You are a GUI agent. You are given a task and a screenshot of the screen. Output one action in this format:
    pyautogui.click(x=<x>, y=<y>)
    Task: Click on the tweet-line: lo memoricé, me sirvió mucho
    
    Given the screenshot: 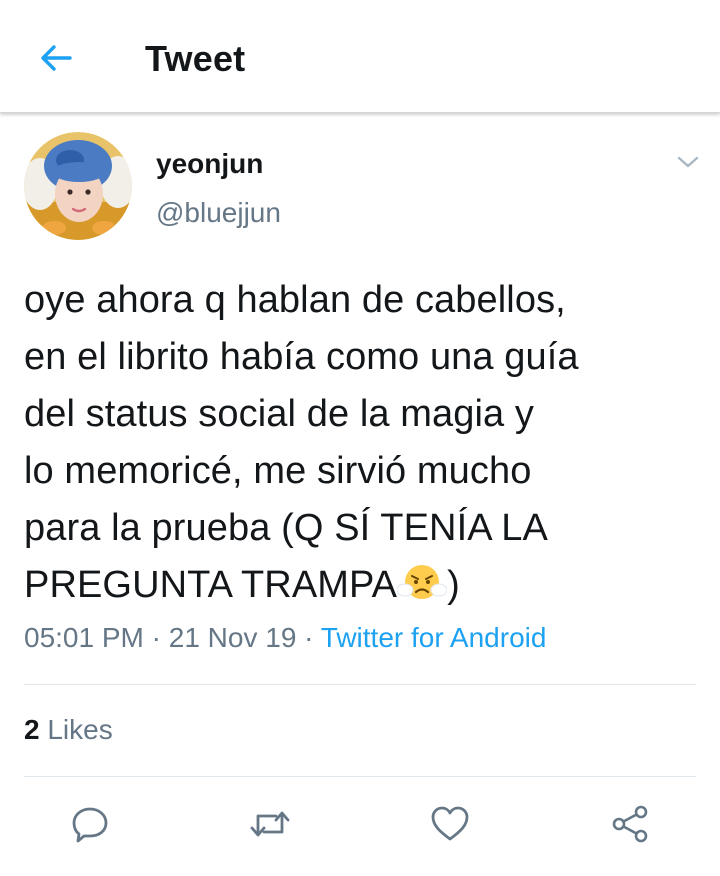 What is the action you would take?
    pyautogui.click(x=278, y=471)
    